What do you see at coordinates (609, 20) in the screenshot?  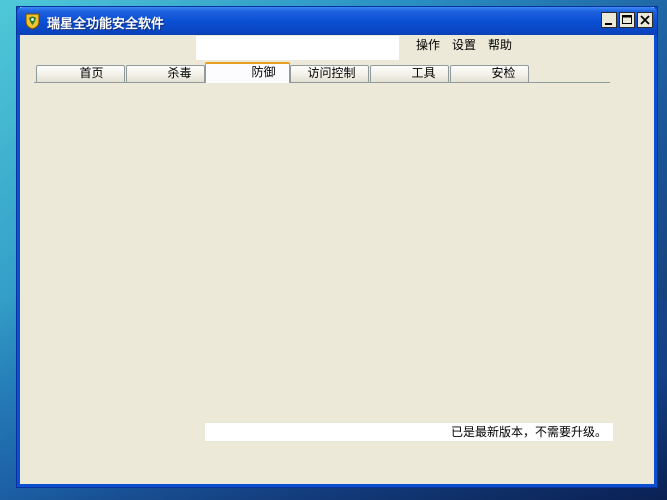 I see `minimize-button` at bounding box center [609, 20].